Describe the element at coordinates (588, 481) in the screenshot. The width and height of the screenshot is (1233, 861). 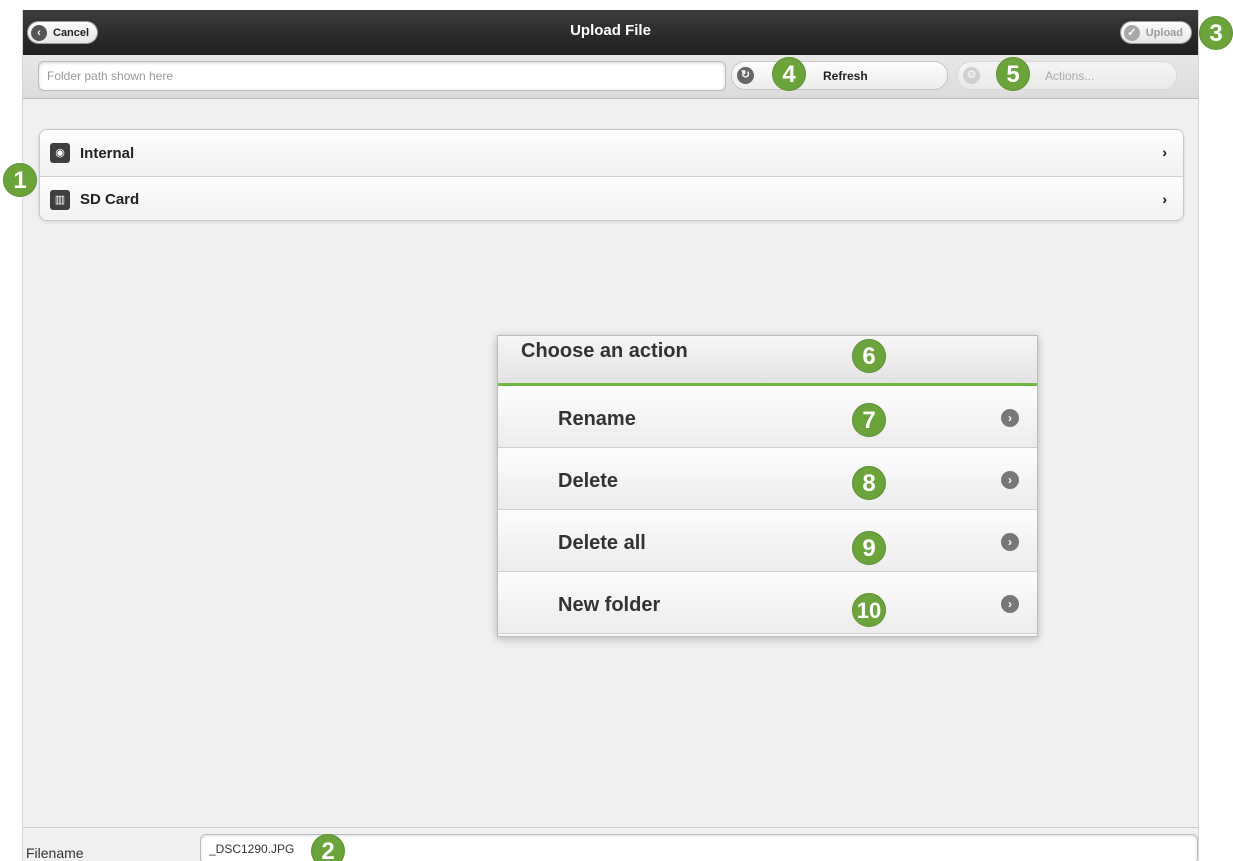
I see `popup-item-label: Delete` at that location.